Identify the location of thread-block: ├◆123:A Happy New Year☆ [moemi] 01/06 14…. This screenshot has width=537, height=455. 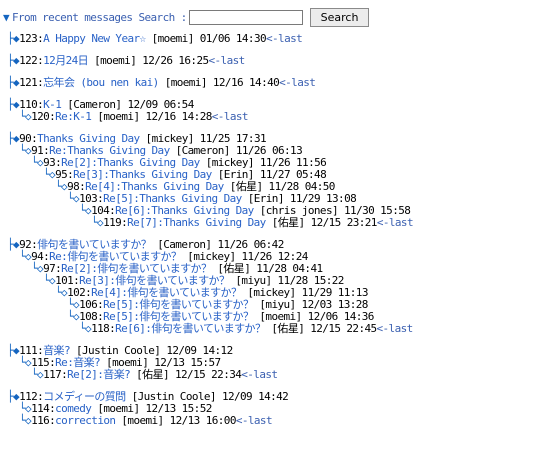
(270, 38).